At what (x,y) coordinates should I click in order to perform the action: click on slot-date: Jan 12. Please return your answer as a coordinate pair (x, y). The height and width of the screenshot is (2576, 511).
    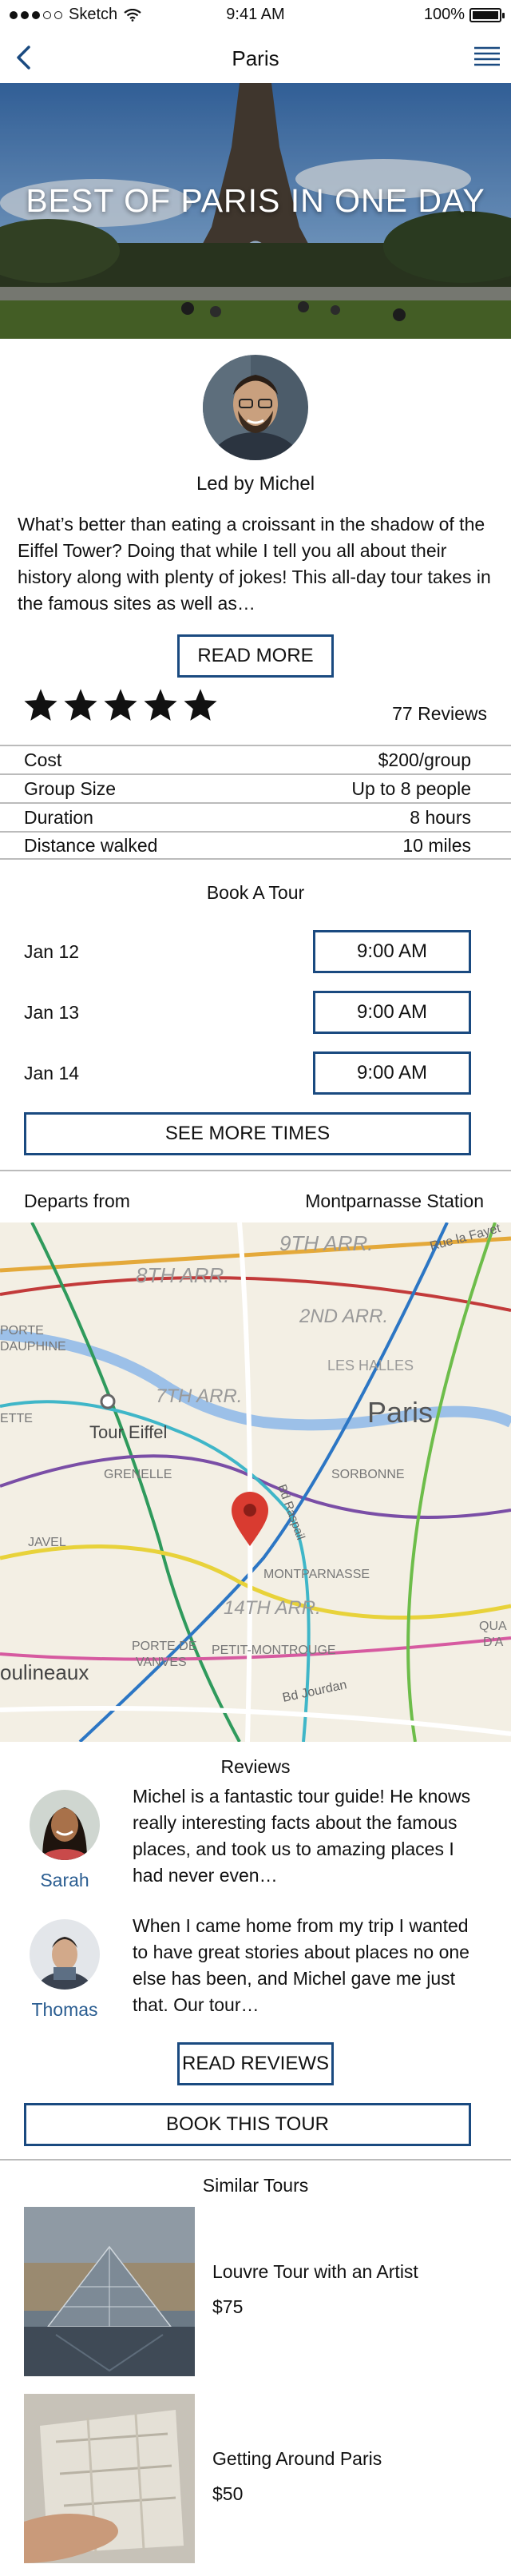
    Looking at the image, I should click on (52, 951).